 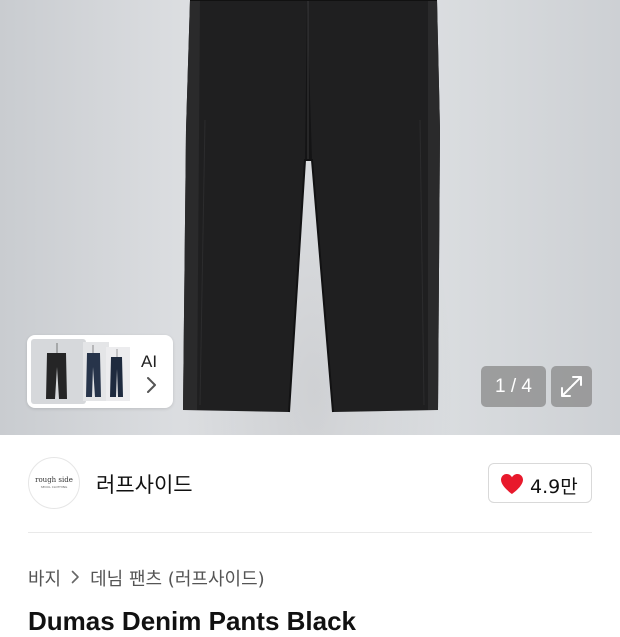 I want to click on brand-logo: rough side SEOUL CLOTHING, so click(x=54, y=483).